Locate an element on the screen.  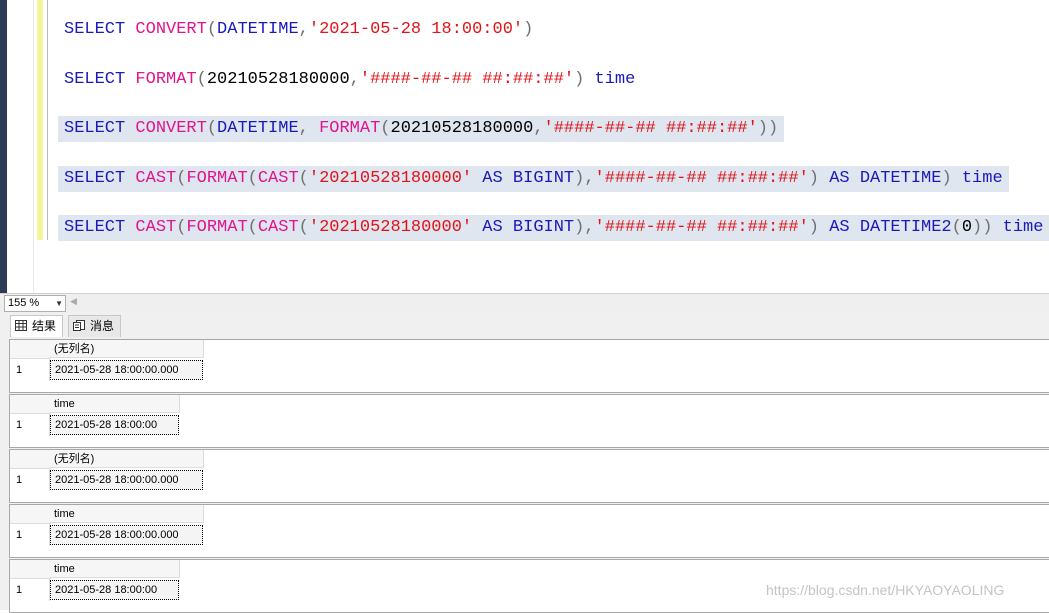
editor-left-strip is located at coordinates (3, 146).